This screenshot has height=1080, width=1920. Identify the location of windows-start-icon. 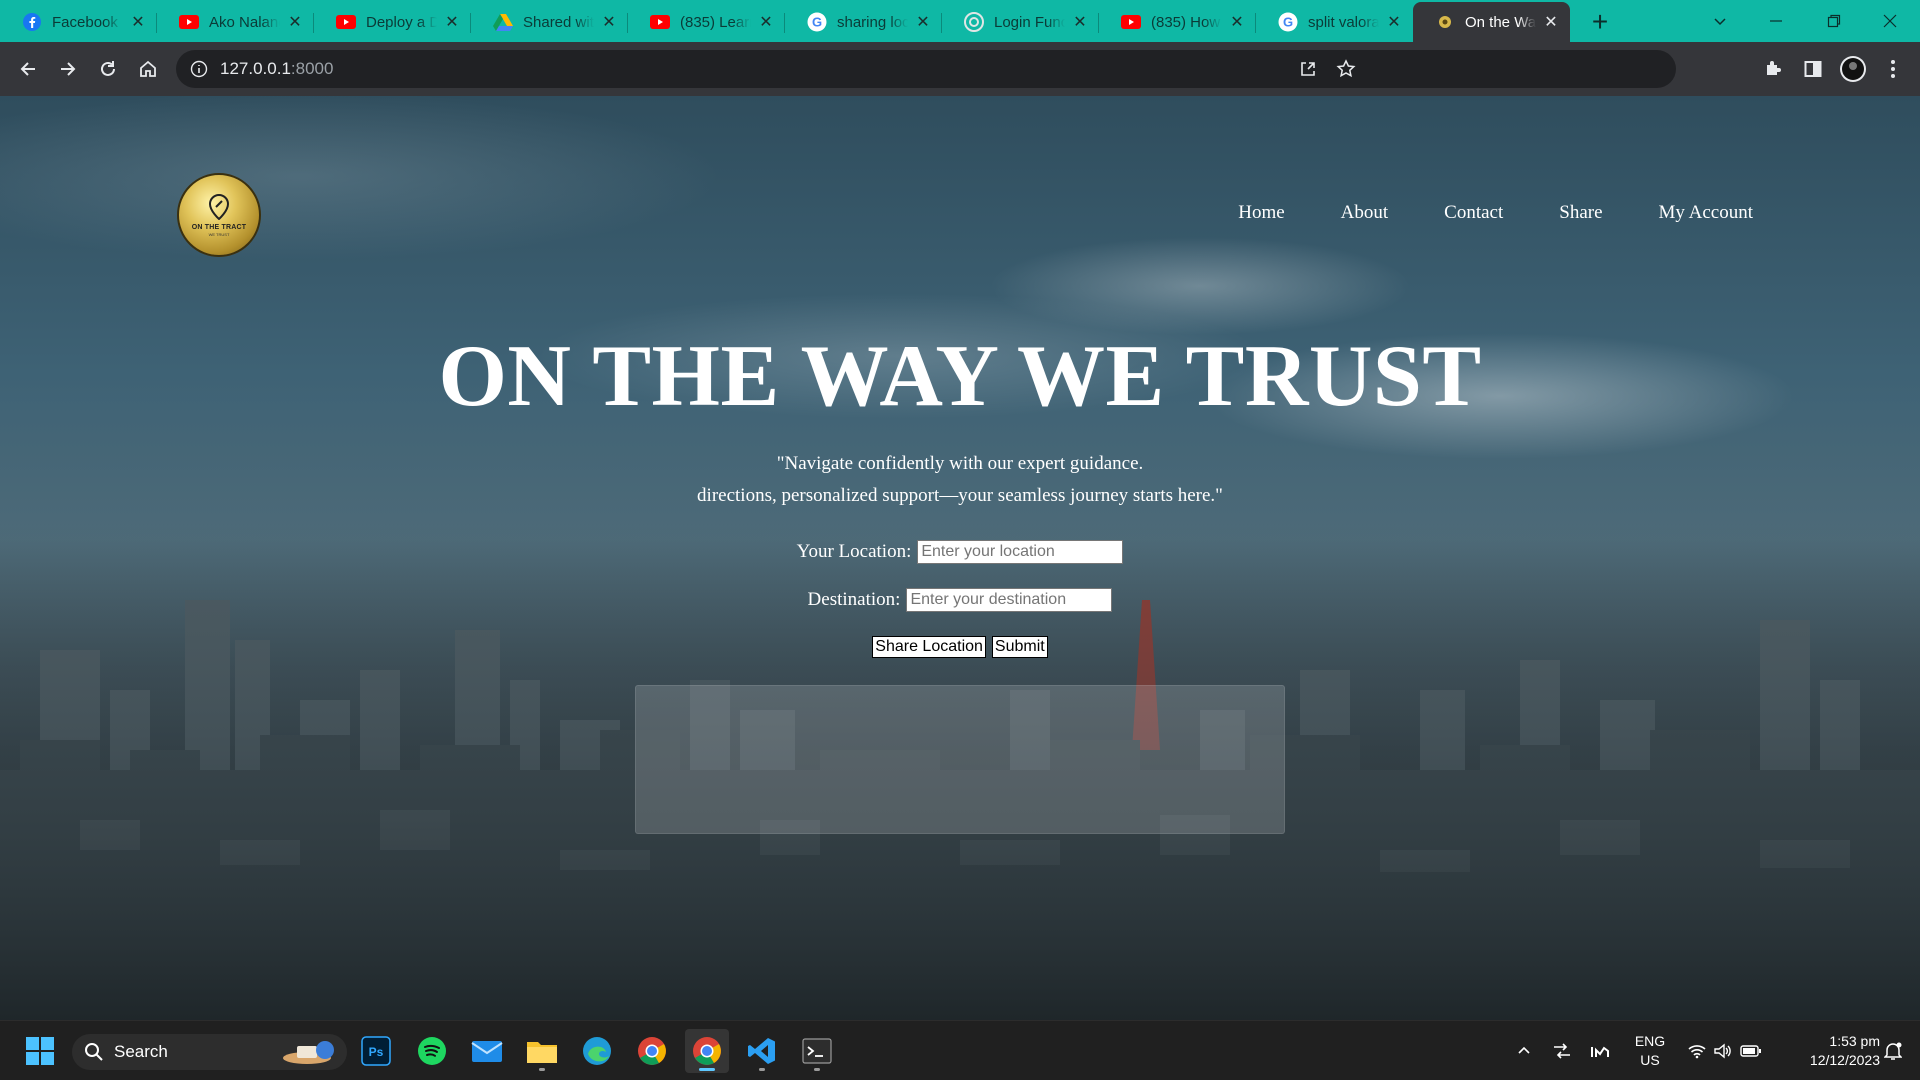
(40, 1051).